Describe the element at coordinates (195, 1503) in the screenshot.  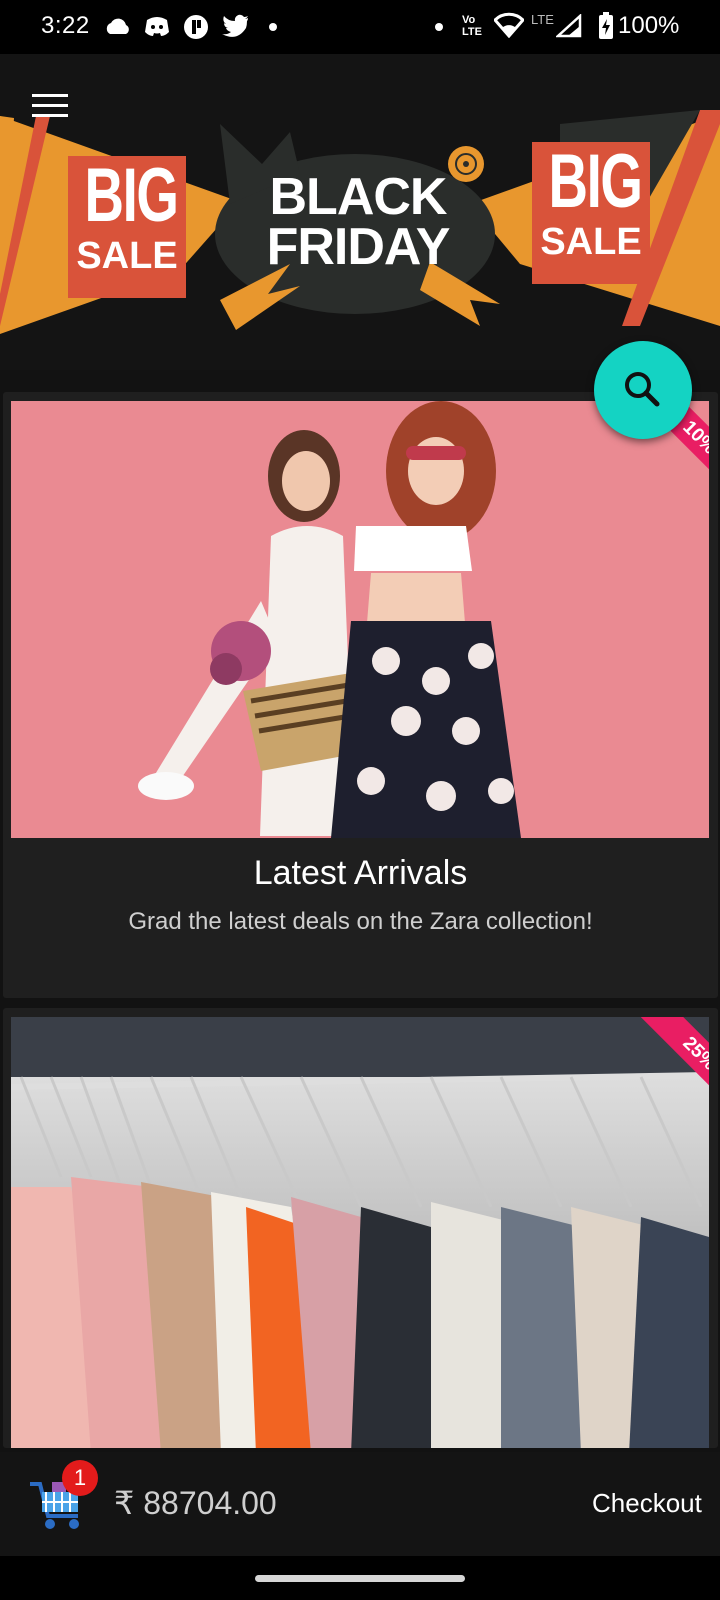
I see `cart-total: ₹ 88704.00` at that location.